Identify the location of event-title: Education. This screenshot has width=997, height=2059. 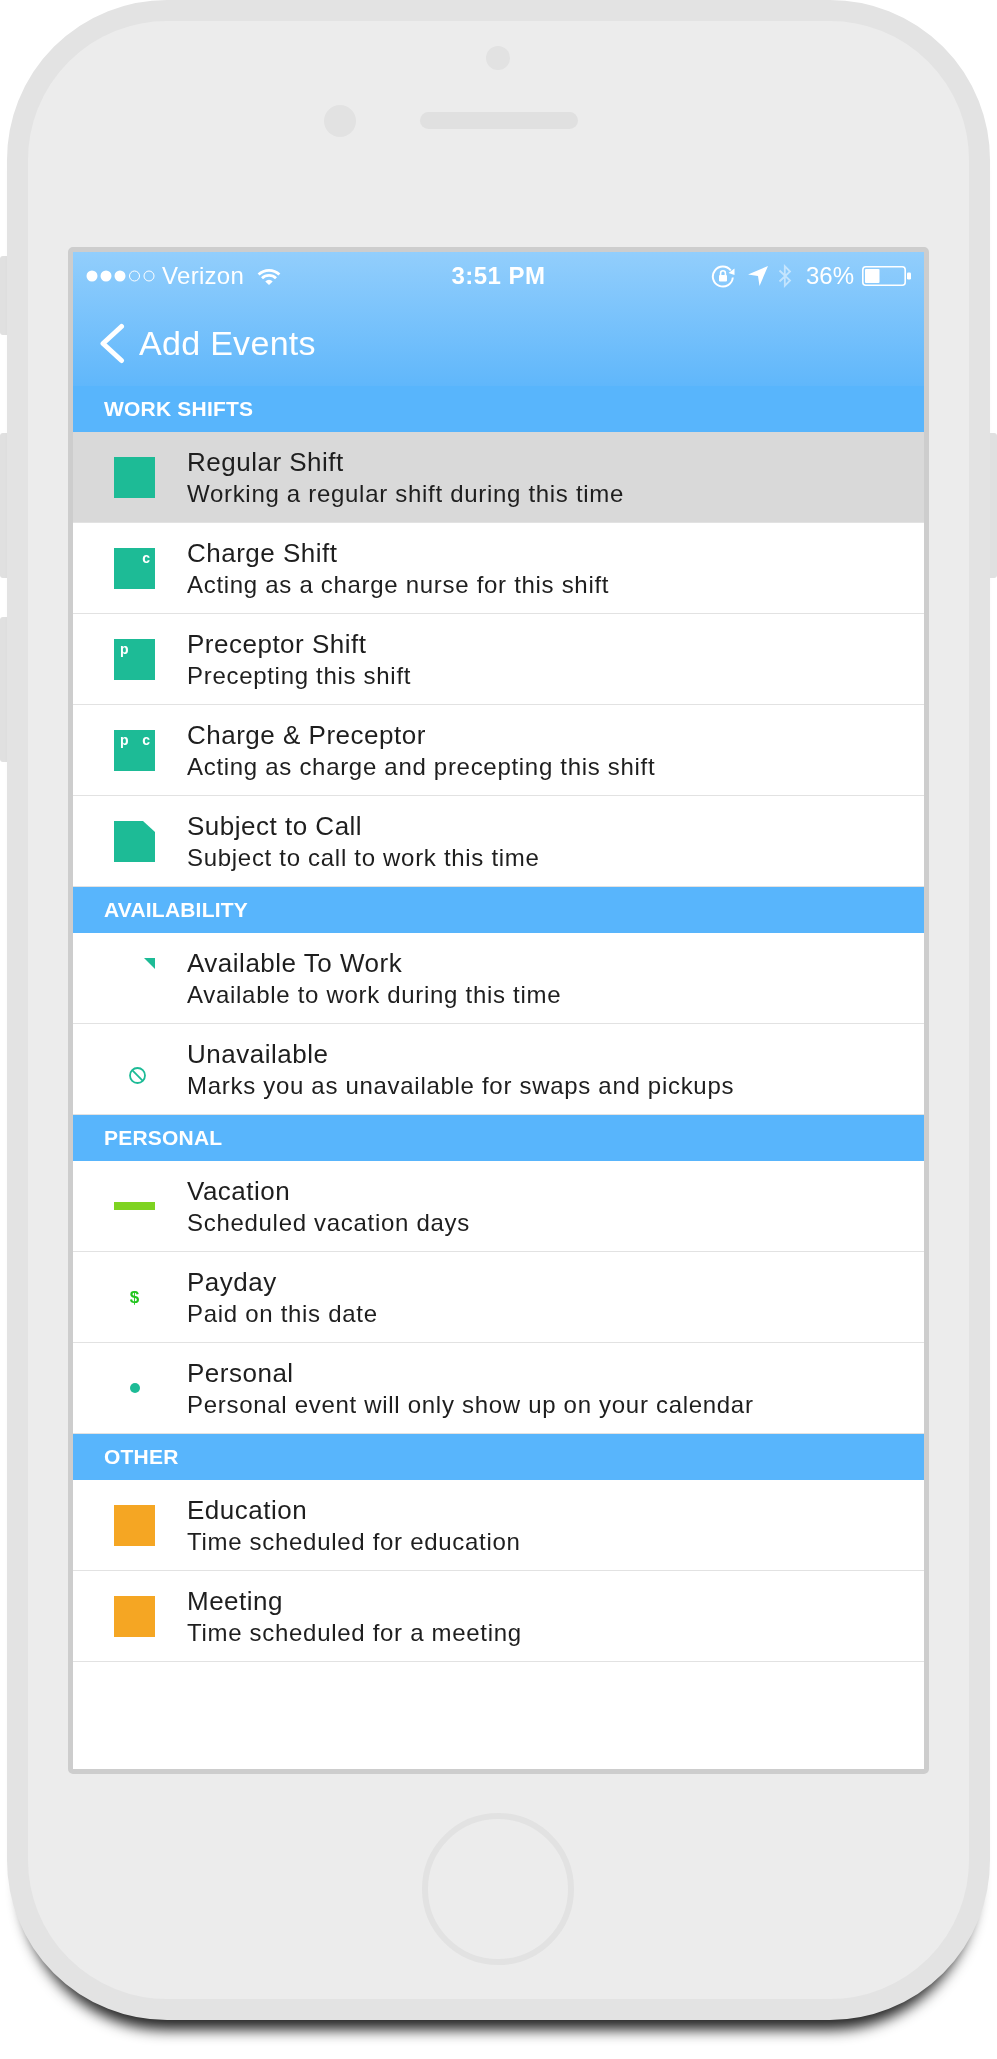
(248, 1509).